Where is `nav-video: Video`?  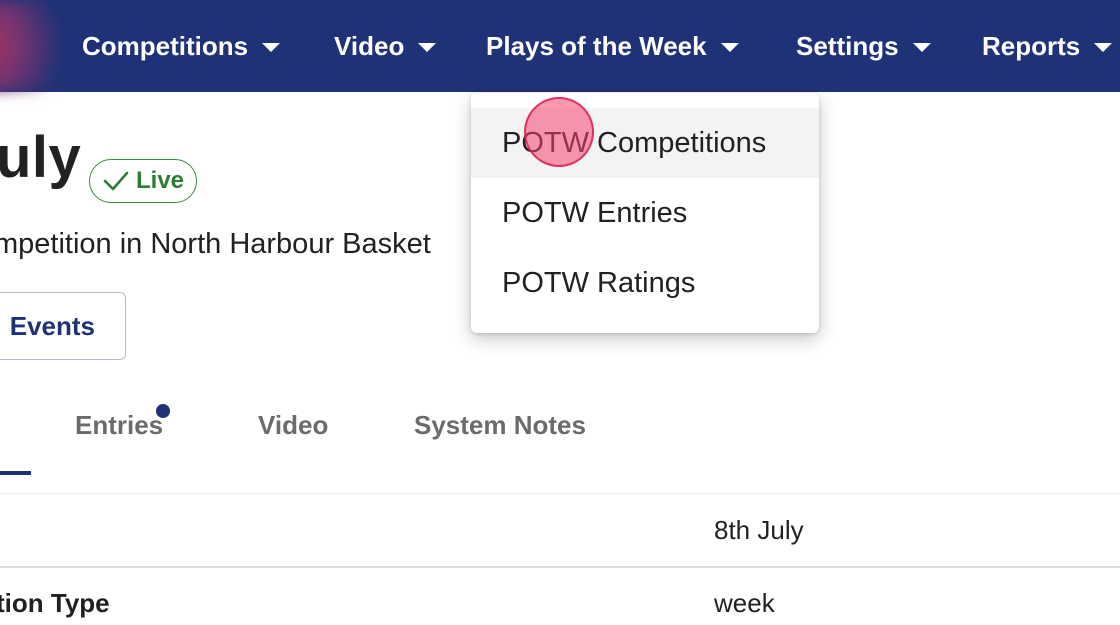
nav-video: Video is located at coordinates (385, 46).